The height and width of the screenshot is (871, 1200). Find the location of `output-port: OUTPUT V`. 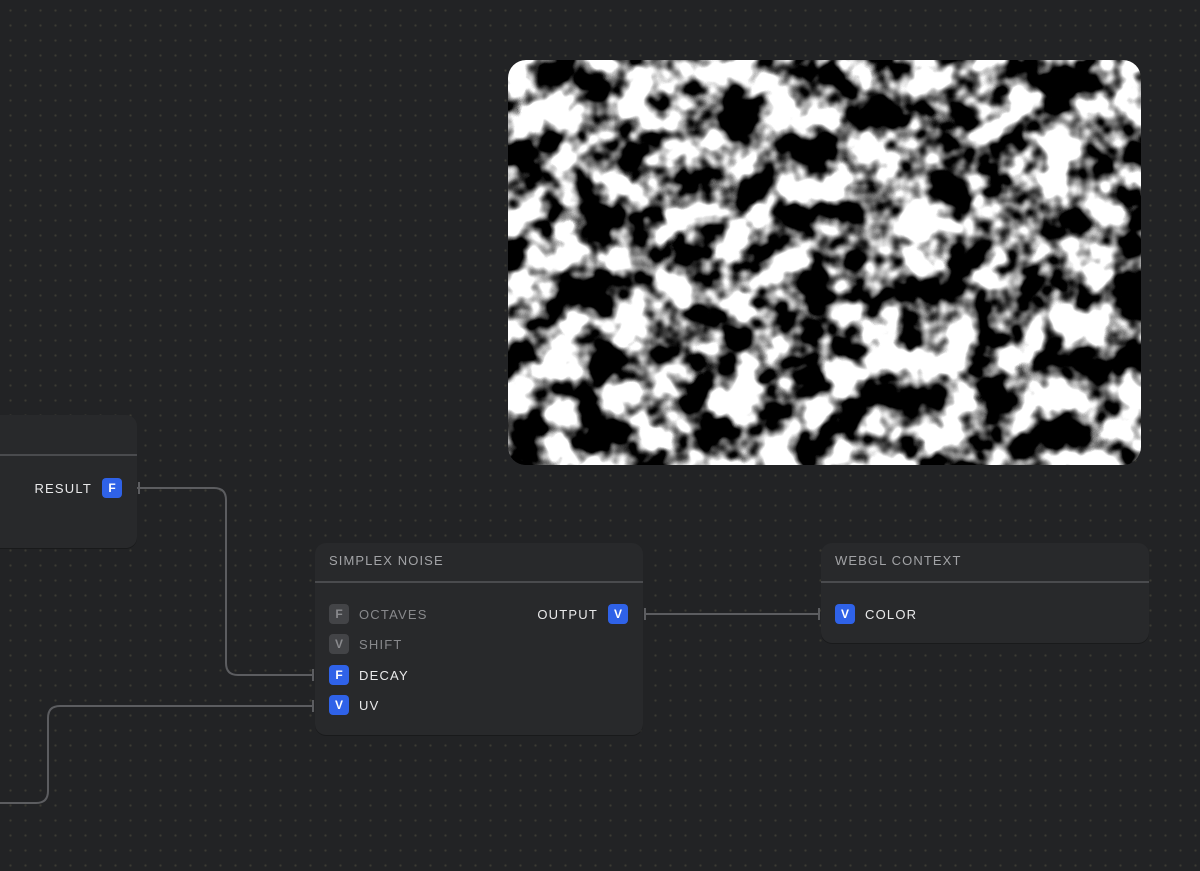

output-port: OUTPUT V is located at coordinates (582, 614).